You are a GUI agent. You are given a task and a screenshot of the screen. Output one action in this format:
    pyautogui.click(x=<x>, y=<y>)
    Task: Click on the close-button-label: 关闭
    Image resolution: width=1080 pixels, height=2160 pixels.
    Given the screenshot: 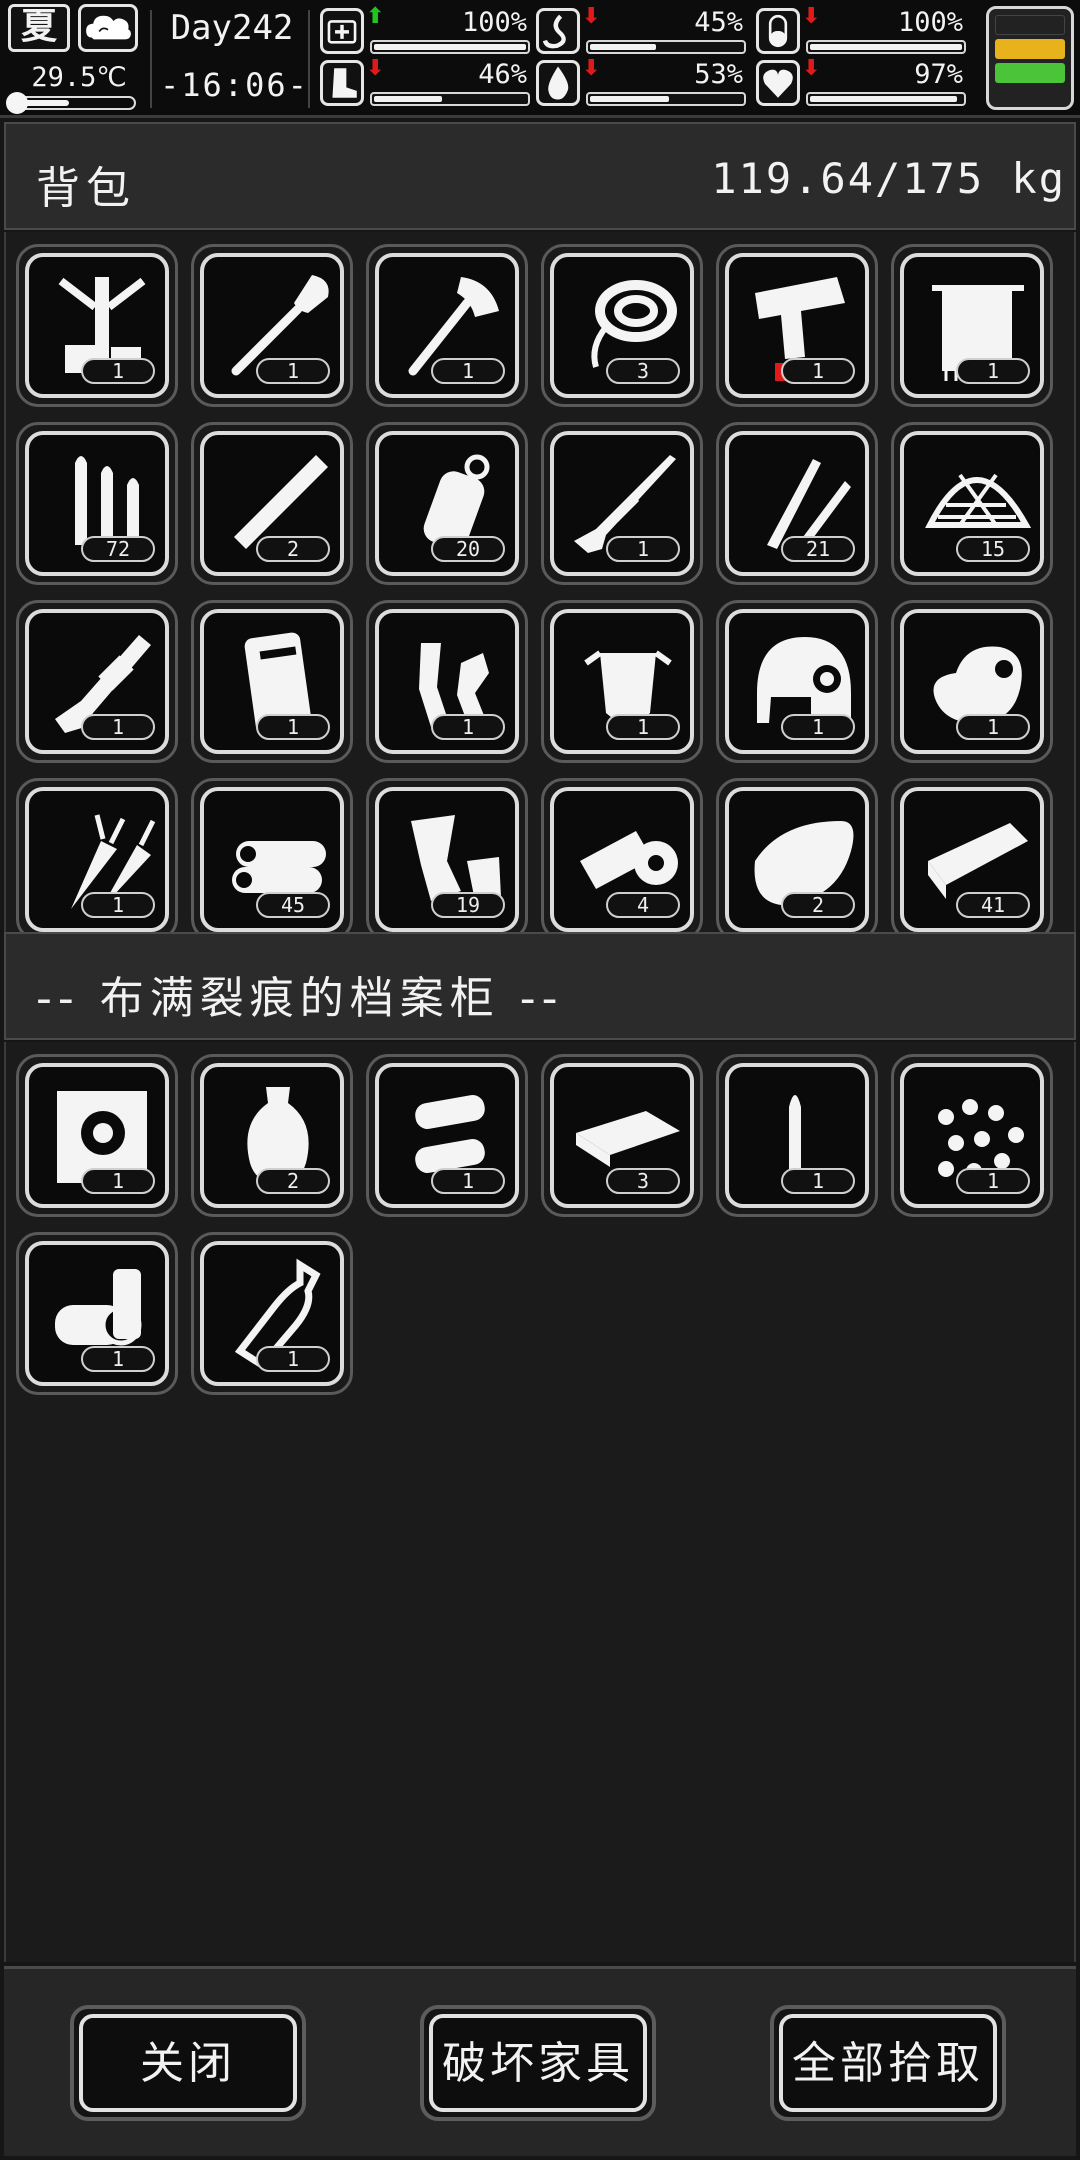 What is the action you would take?
    pyautogui.click(x=188, y=2063)
    